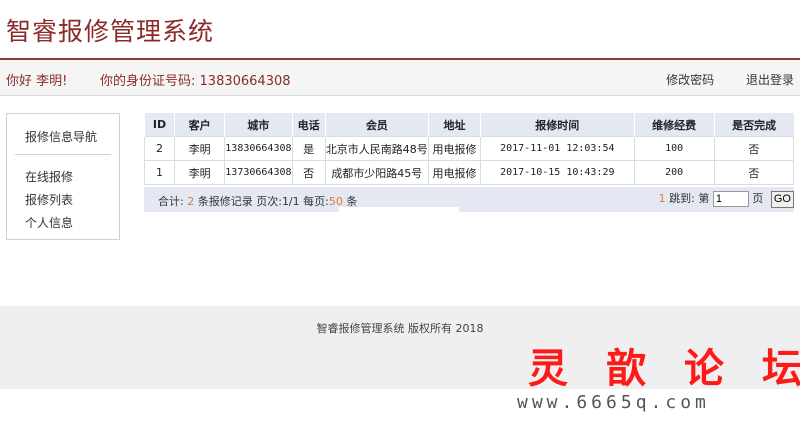 The image size is (800, 427). I want to click on app-title: 智睿报修管理系统, so click(110, 31).